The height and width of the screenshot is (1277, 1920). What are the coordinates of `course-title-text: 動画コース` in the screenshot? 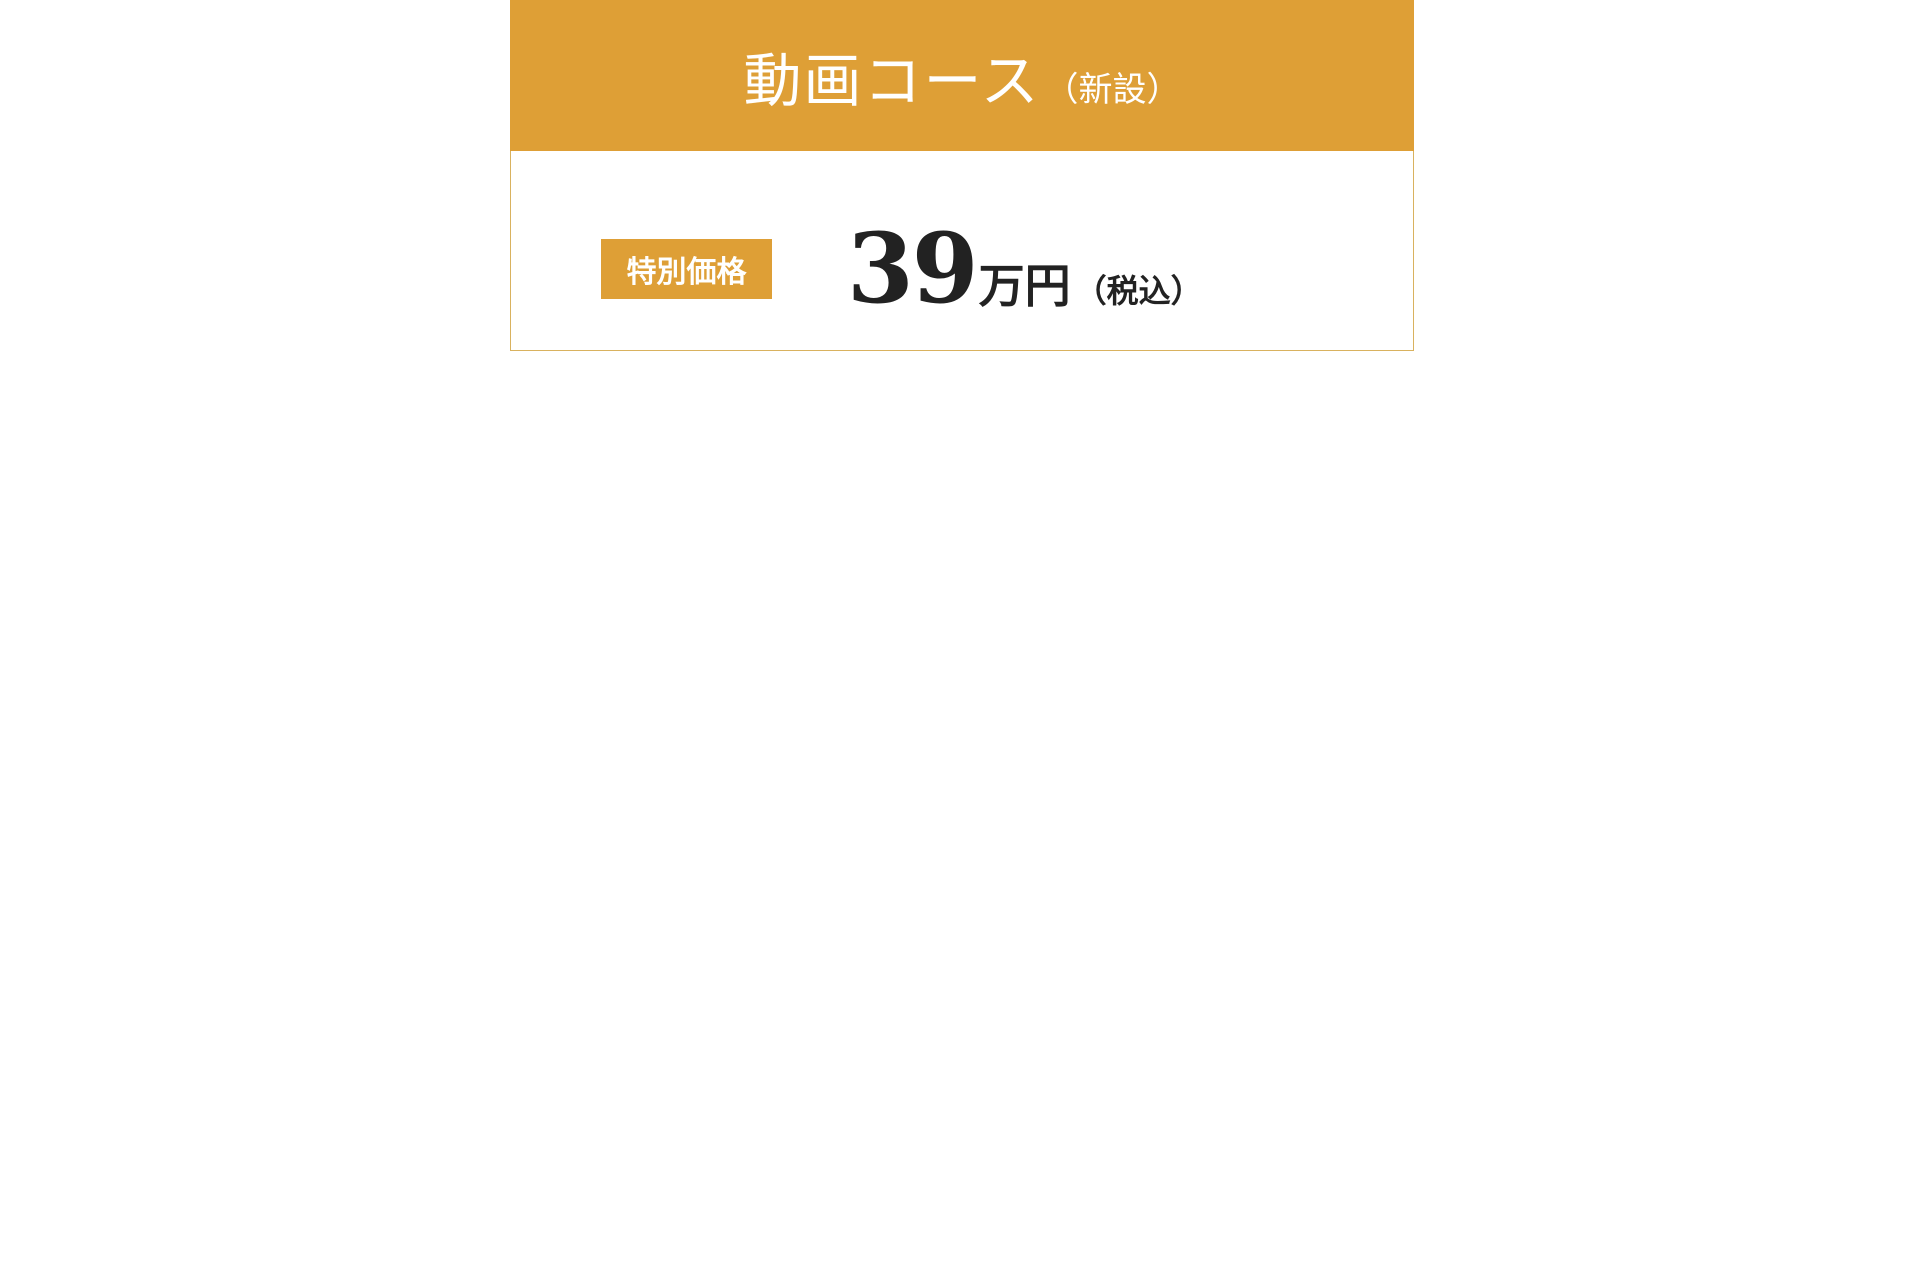 It's located at (892, 80).